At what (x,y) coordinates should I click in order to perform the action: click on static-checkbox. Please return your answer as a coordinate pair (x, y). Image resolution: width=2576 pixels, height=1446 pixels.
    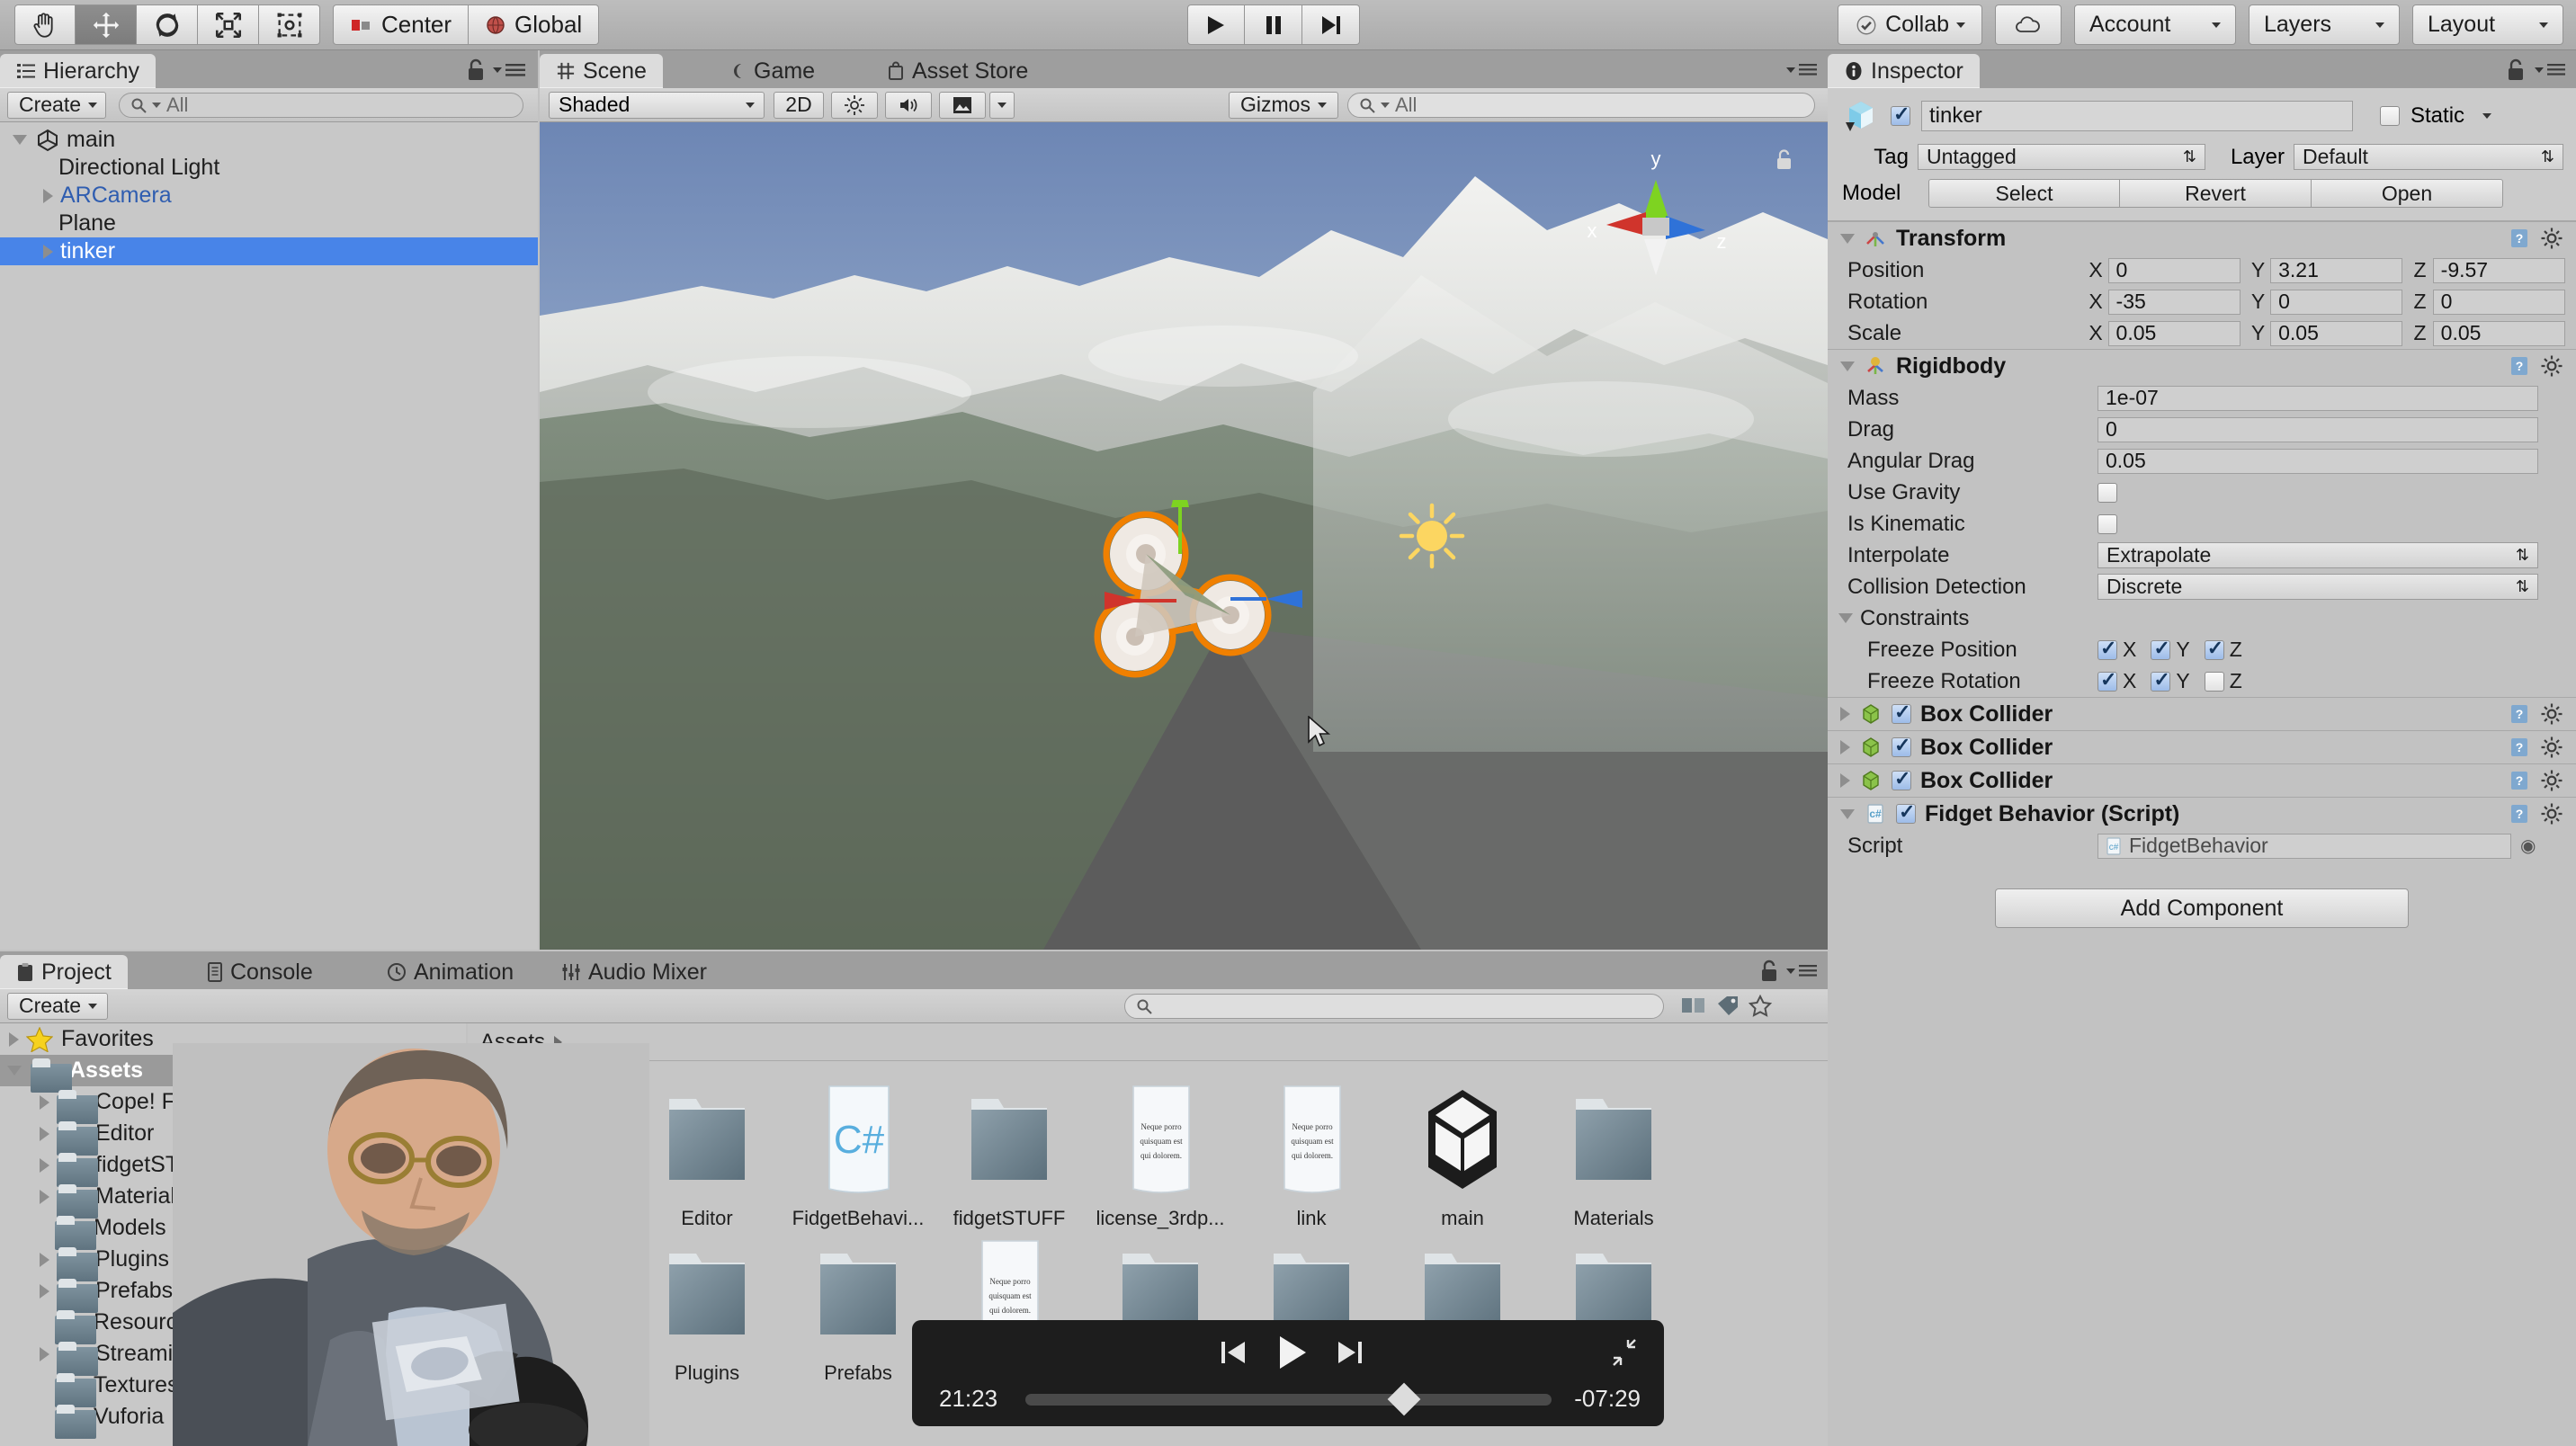
    Looking at the image, I should click on (2390, 116).